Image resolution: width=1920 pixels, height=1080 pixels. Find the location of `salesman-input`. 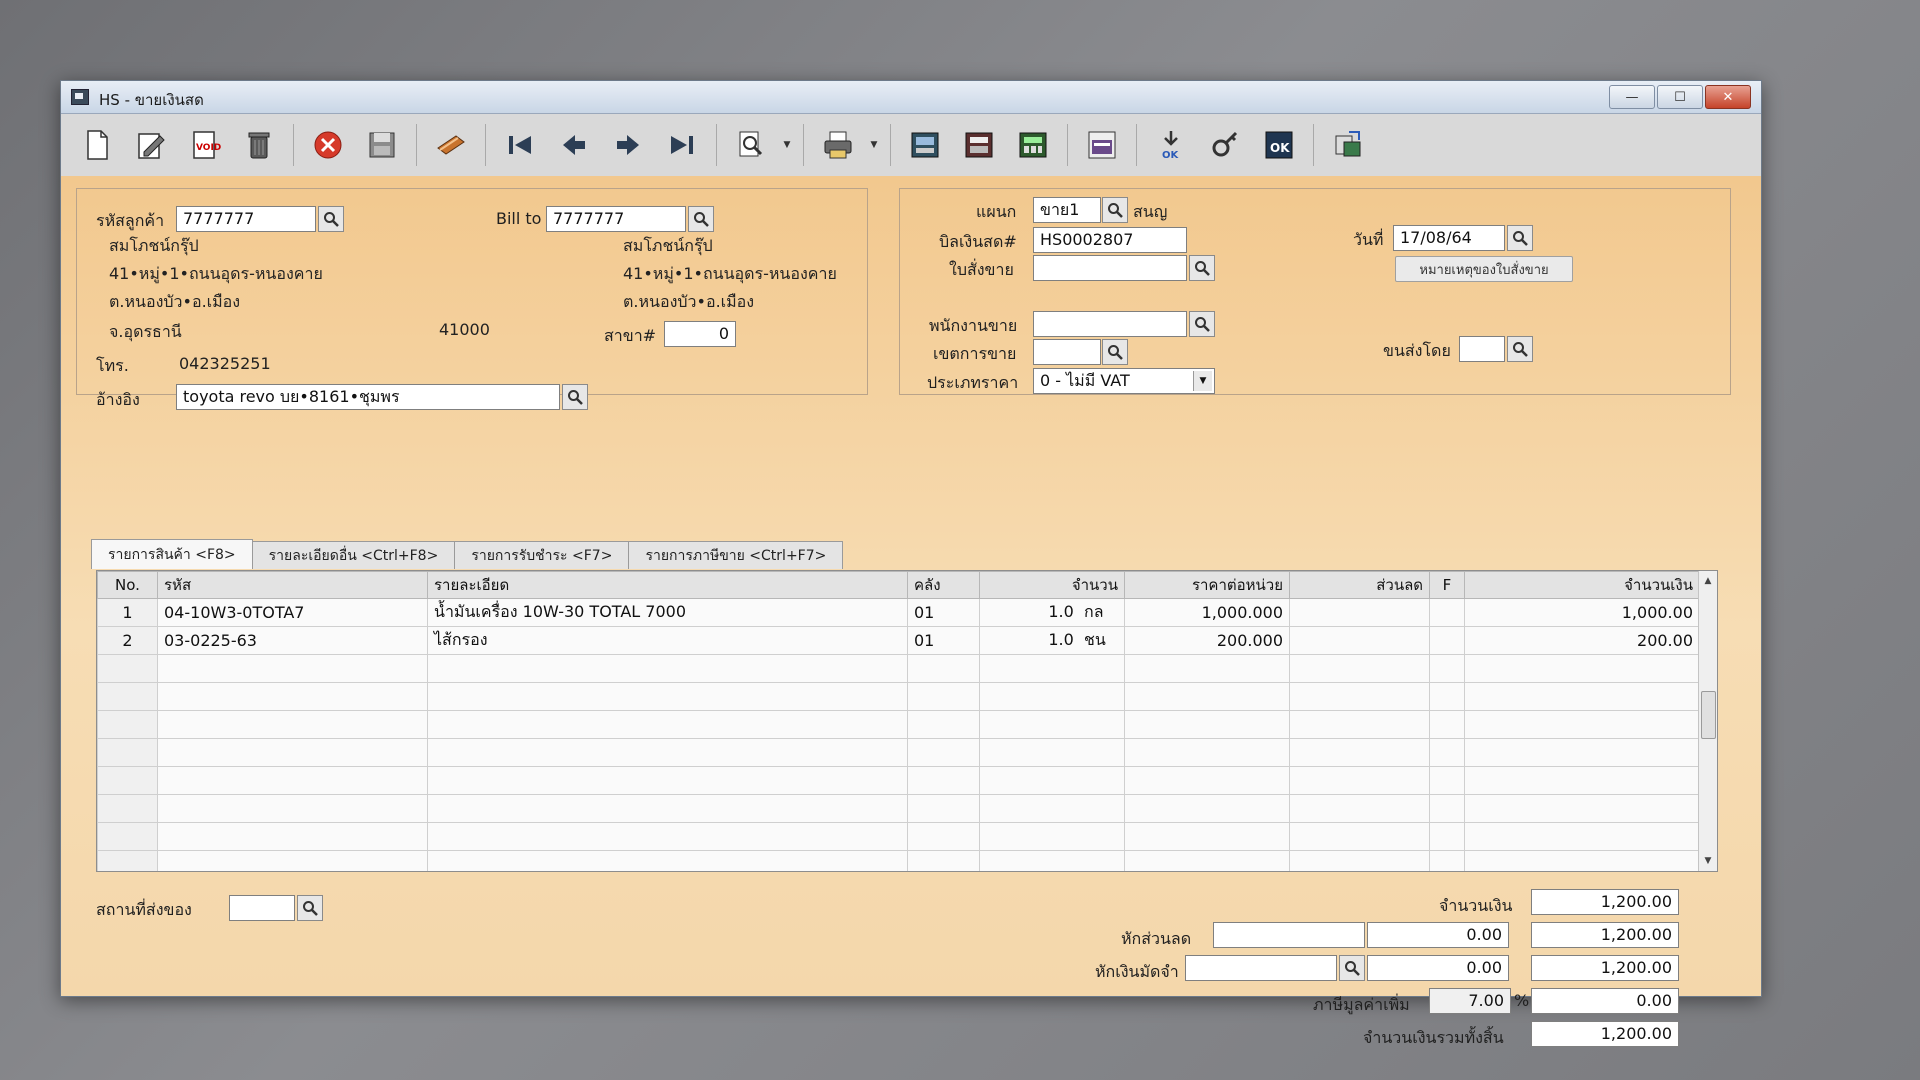

salesman-input is located at coordinates (1110, 324).